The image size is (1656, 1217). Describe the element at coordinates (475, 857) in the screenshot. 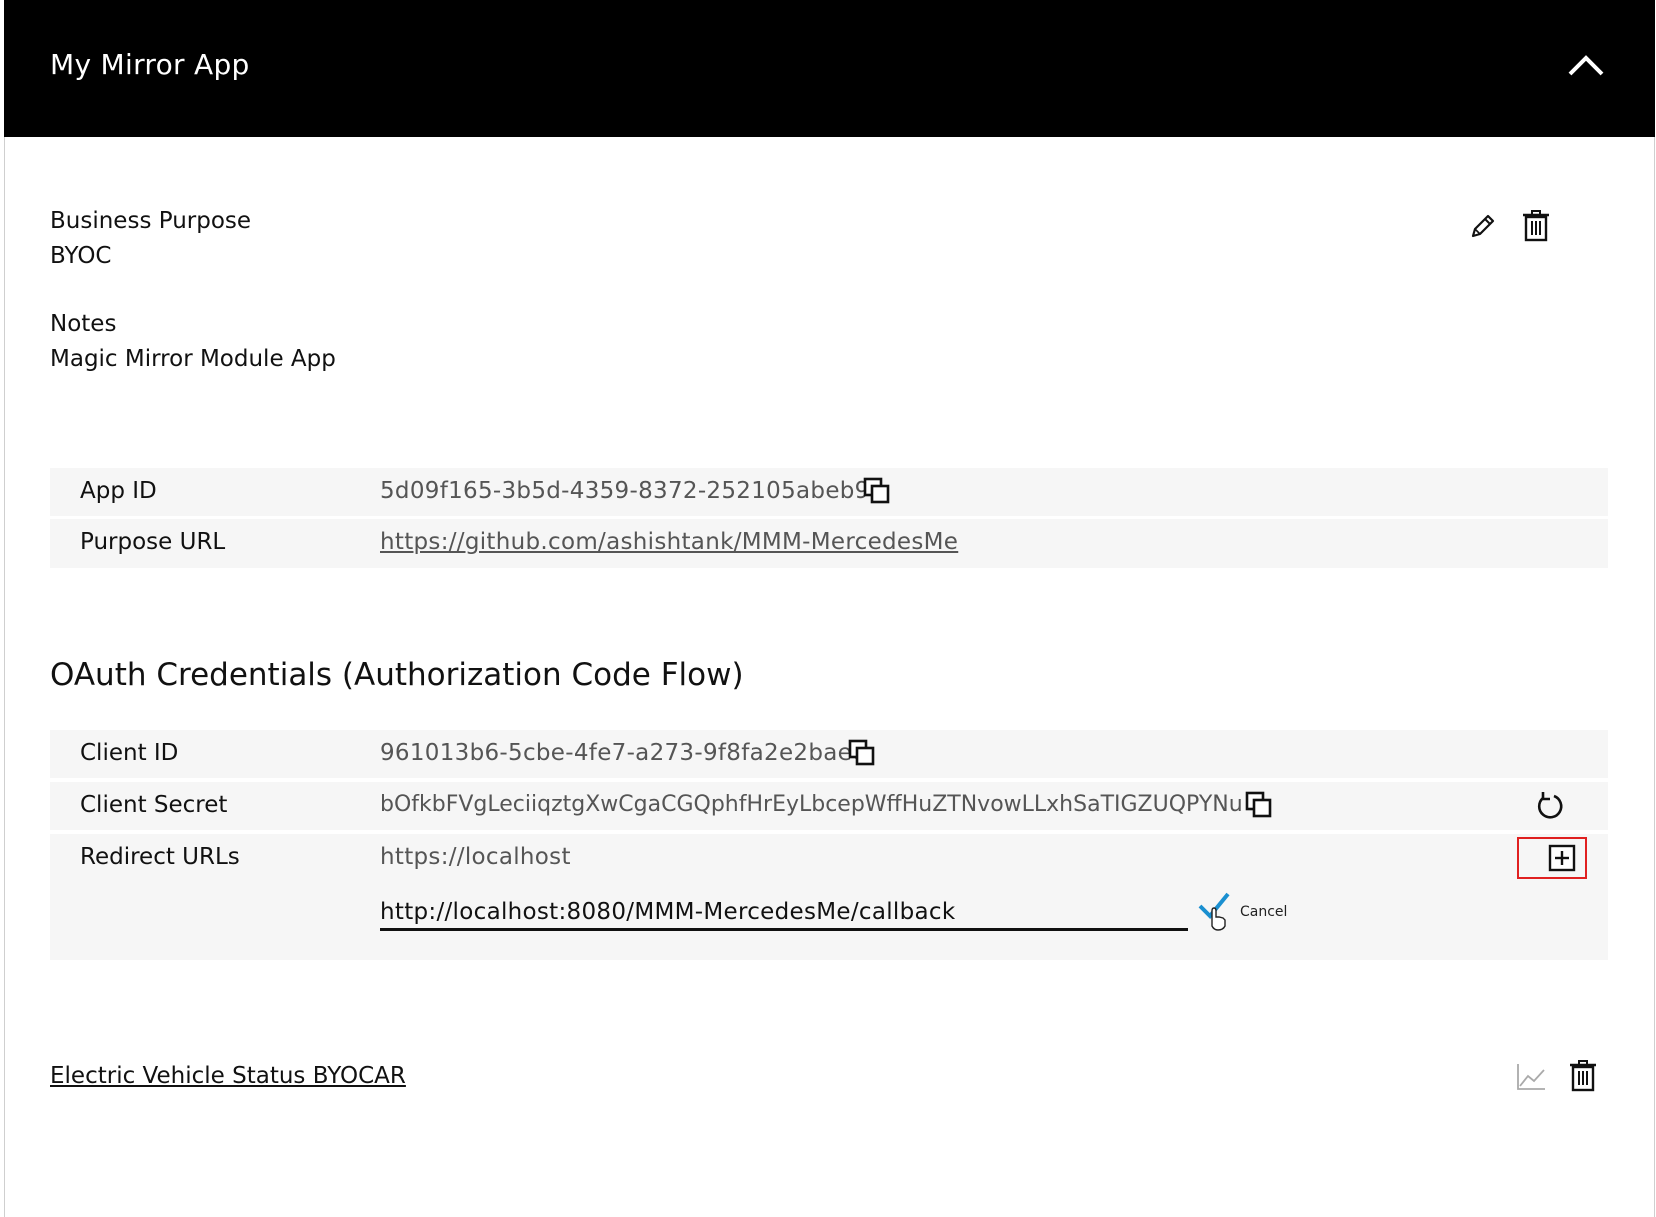

I see `redirect-url-item: https://localhost` at that location.